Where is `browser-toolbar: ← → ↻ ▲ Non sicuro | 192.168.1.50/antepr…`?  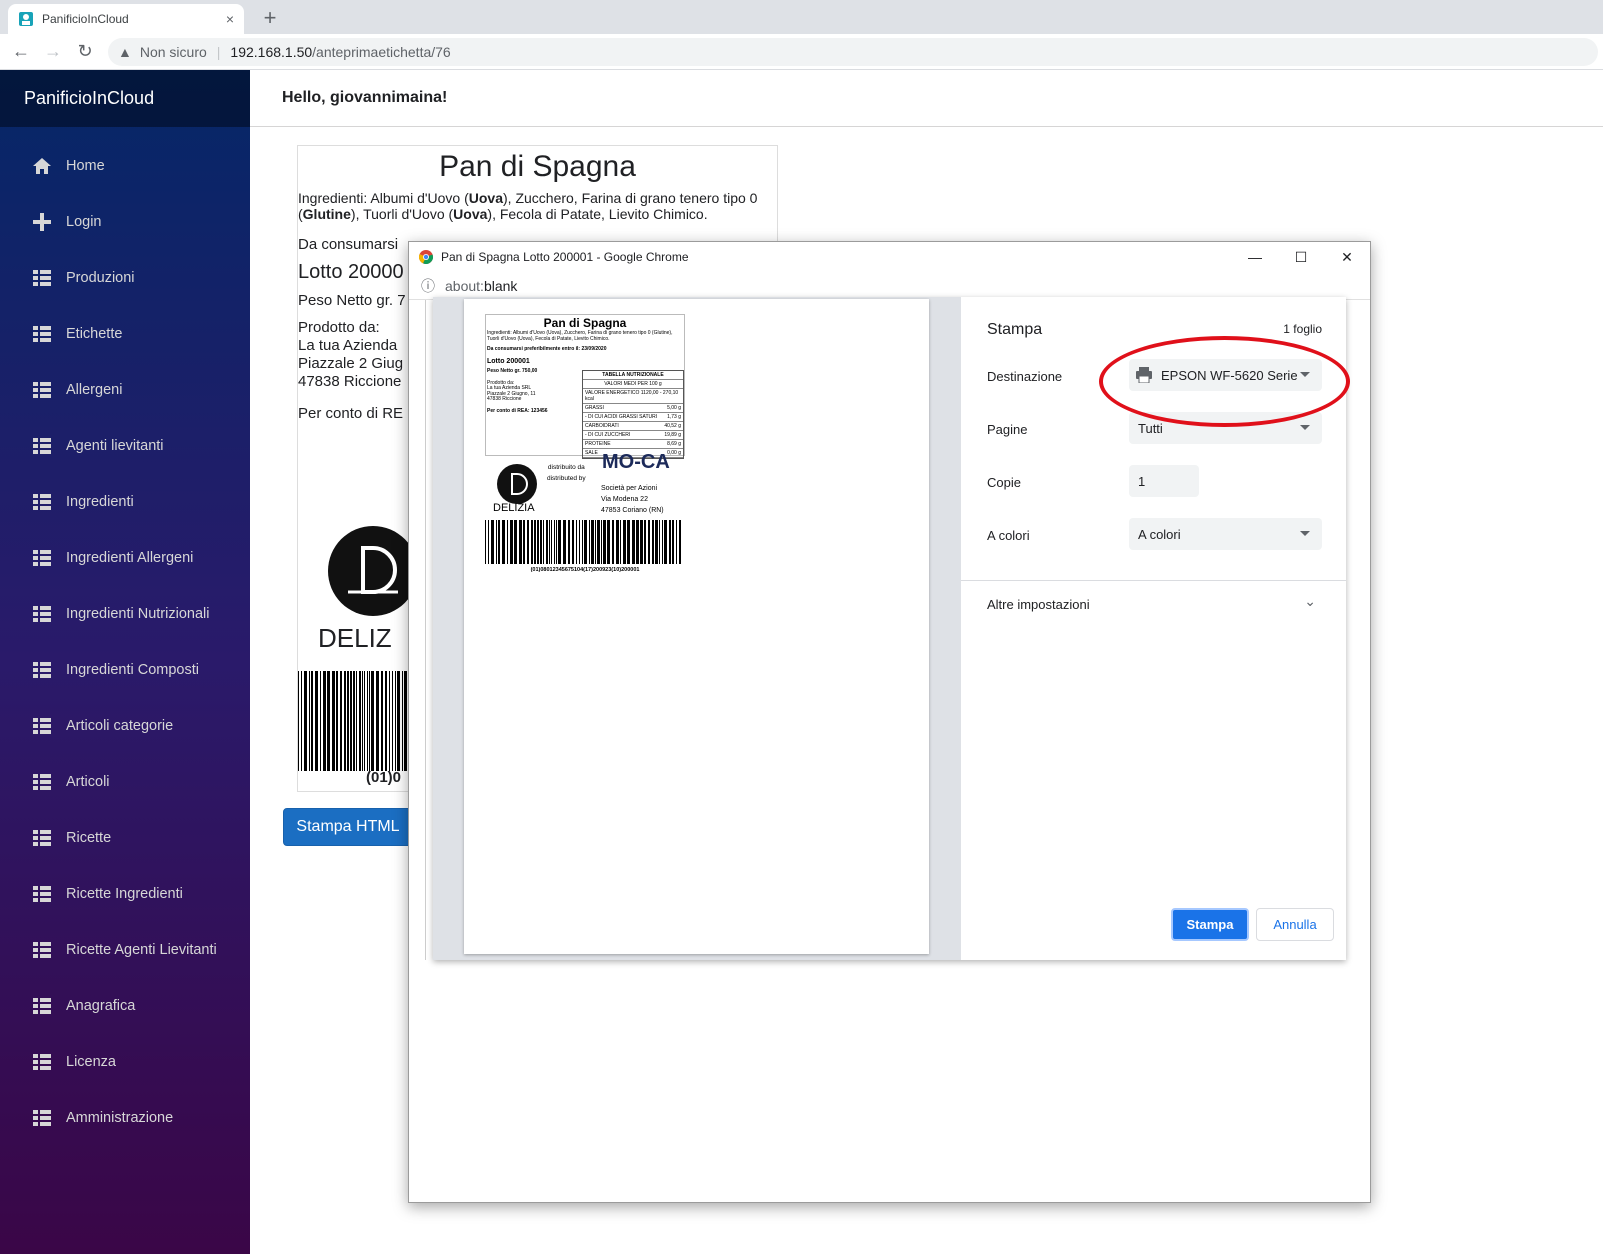 browser-toolbar: ← → ↻ ▲ Non sicuro | 192.168.1.50/antepr… is located at coordinates (801, 52).